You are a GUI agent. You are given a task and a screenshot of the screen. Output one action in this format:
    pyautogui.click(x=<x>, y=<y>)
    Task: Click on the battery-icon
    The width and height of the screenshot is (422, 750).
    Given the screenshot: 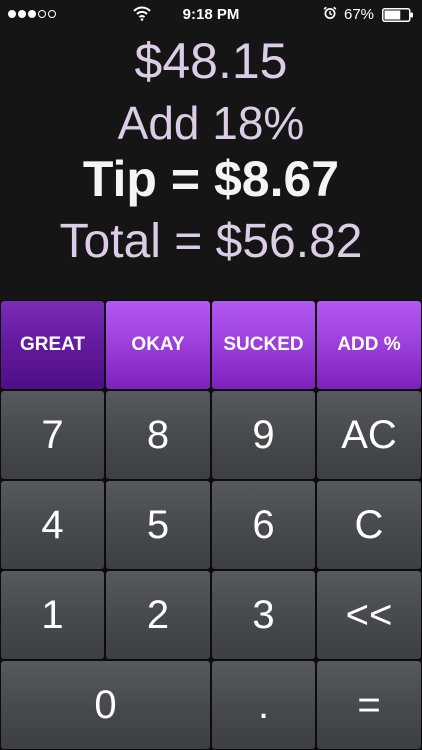 What is the action you would take?
    pyautogui.click(x=397, y=15)
    